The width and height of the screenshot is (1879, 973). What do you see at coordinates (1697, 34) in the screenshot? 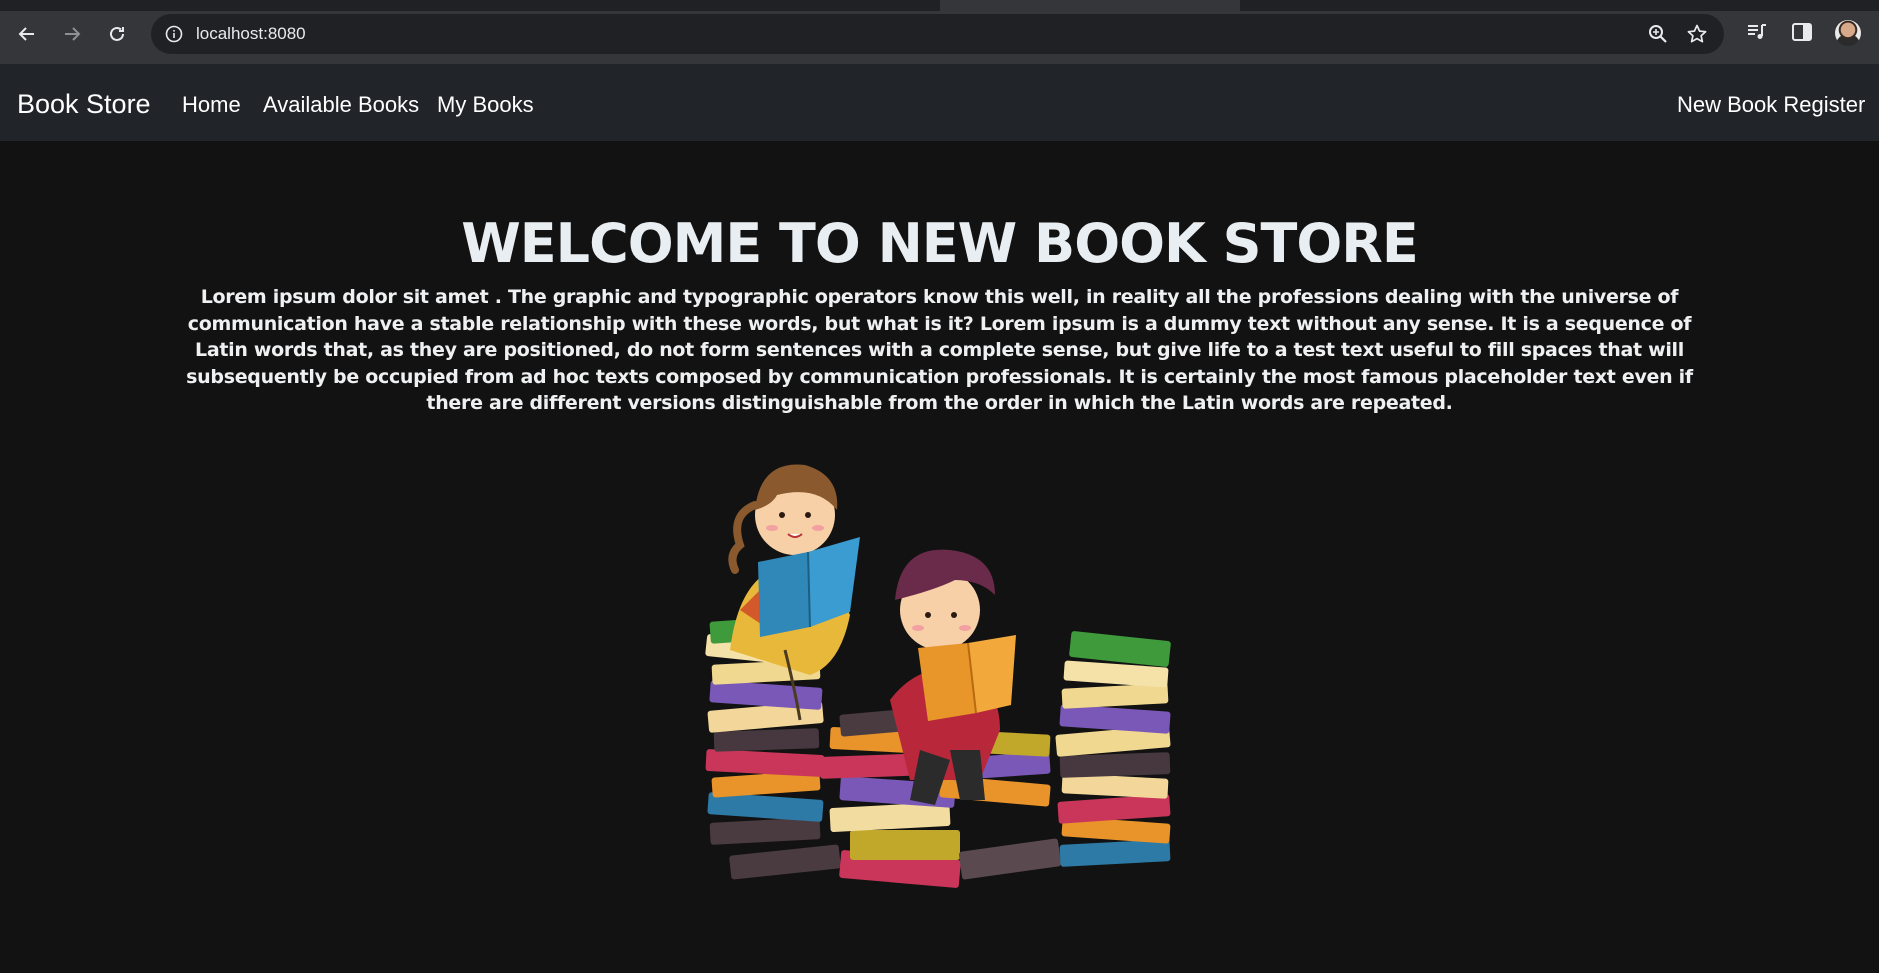
I see `bookmark-star-icon` at bounding box center [1697, 34].